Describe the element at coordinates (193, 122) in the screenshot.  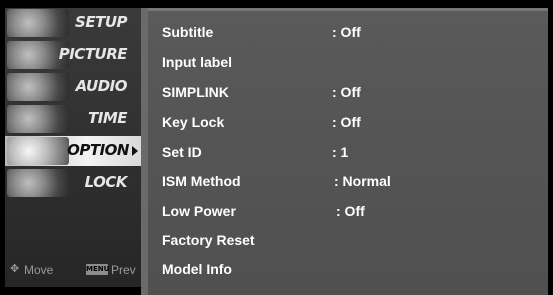
I see `option-name: Key Lock` at that location.